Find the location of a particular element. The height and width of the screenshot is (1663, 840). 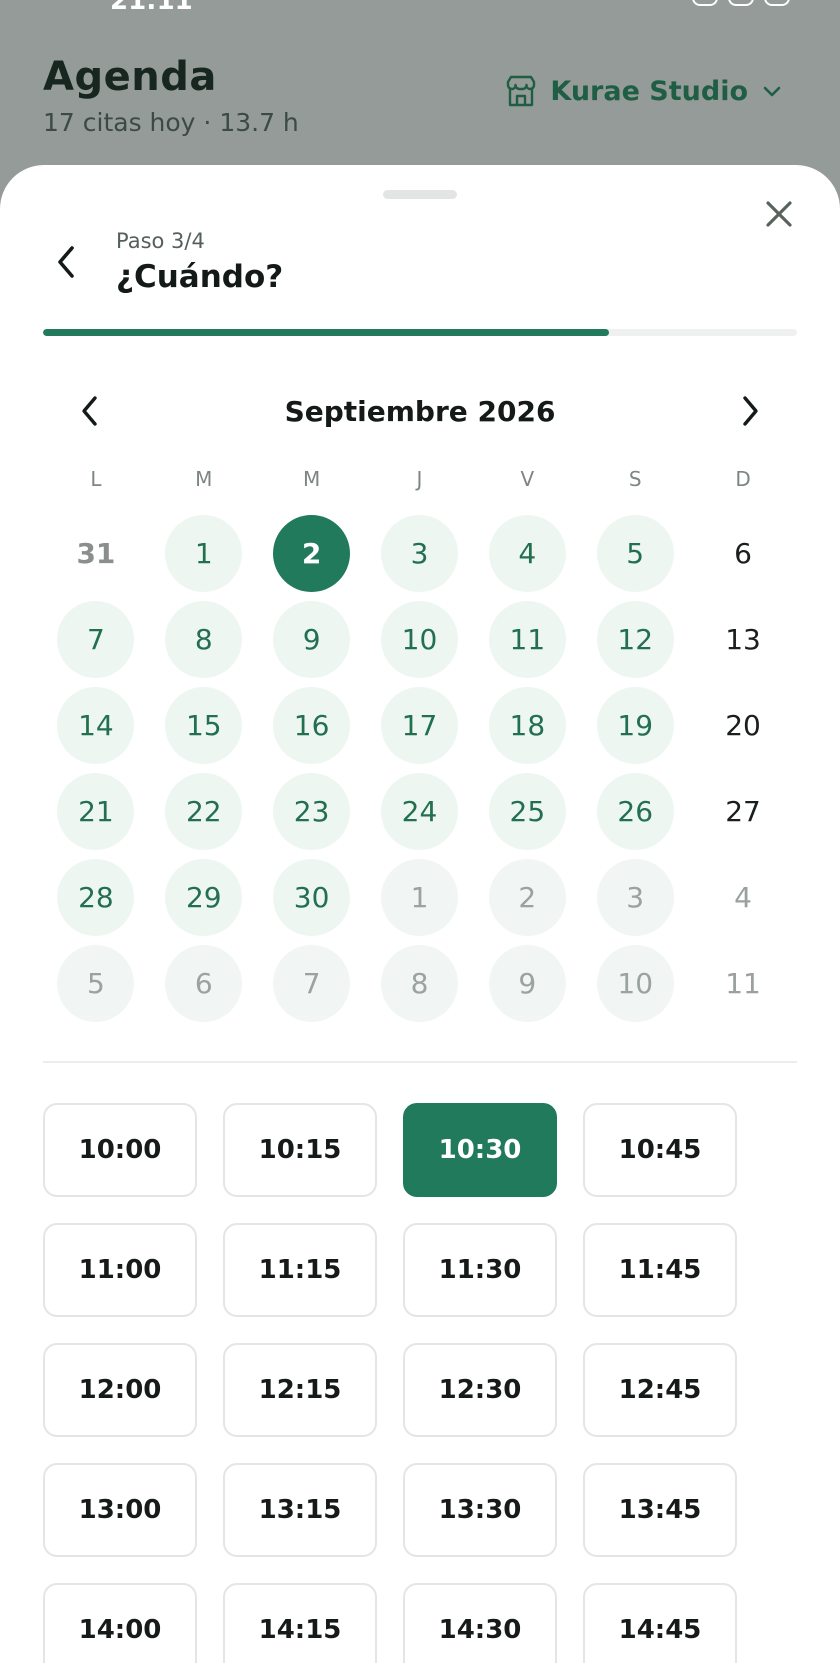

calendar-day: 28 is located at coordinates (96, 897).